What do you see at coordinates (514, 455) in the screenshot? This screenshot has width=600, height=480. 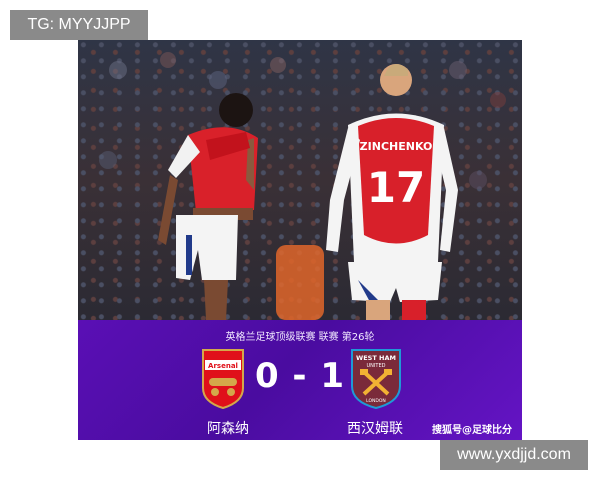 I see `watermark-bottom-right: www.yxdjjd.com` at bounding box center [514, 455].